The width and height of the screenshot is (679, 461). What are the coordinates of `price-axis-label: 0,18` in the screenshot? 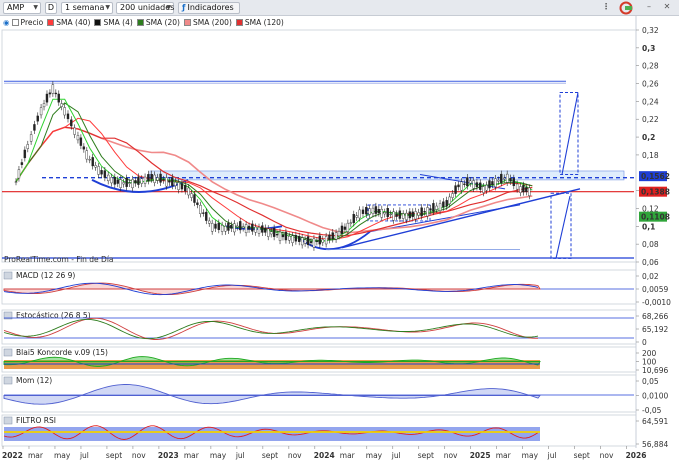 It's located at (650, 155).